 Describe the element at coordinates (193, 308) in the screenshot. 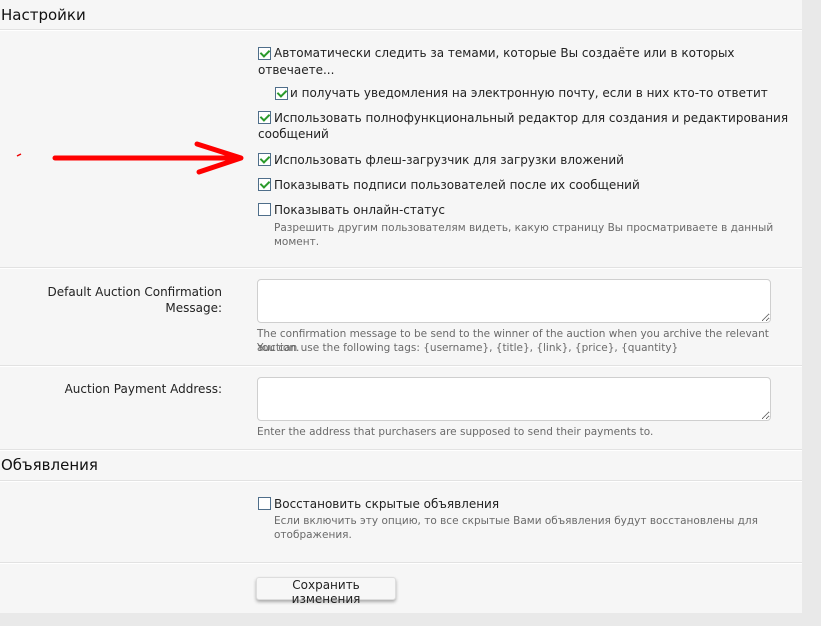

I see `auction-confirm-label: Message:` at that location.